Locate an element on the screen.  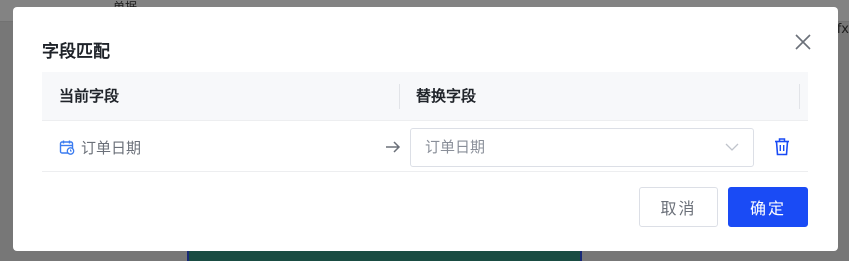
replace-field-select: 订单日期 is located at coordinates (582, 147).